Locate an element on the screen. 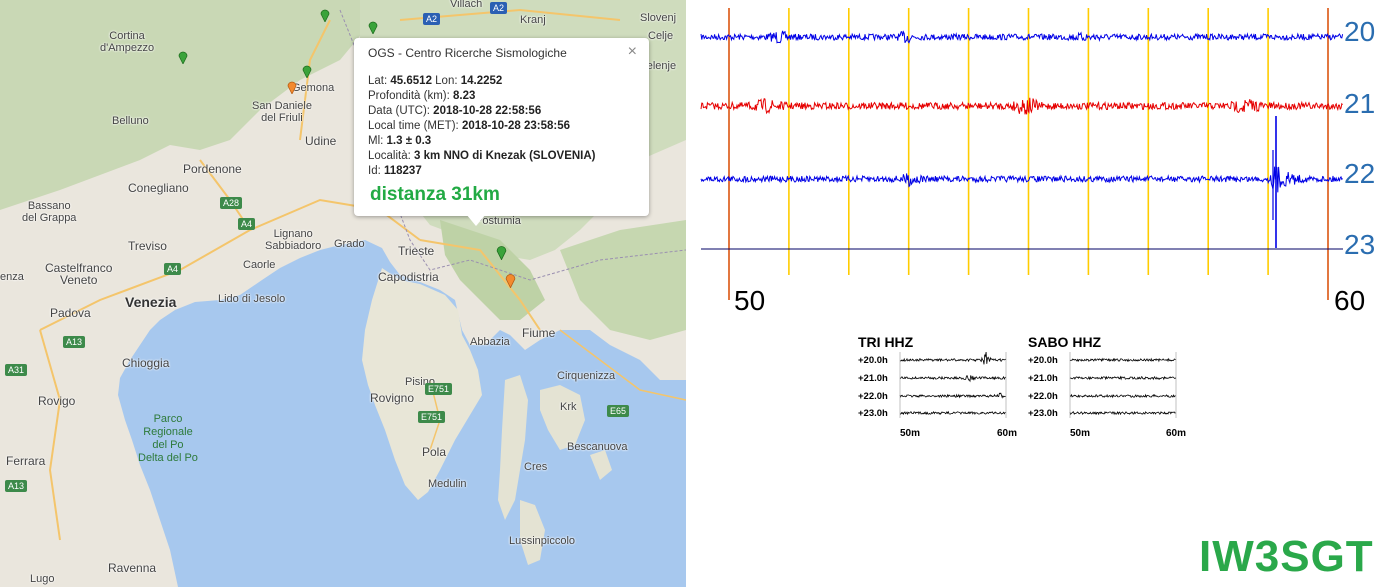 The width and height of the screenshot is (1388, 587). map-place-label: Pola is located at coordinates (434, 452).